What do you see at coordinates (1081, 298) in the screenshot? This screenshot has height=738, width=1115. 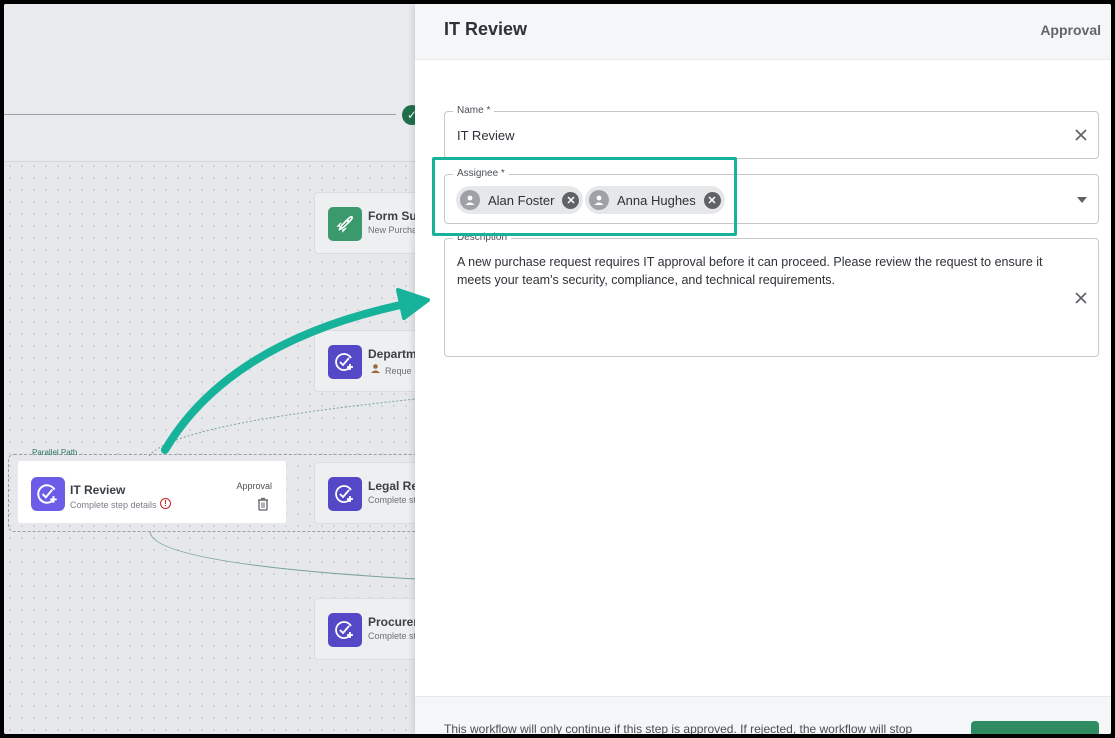 I see `clear-description-icon` at bounding box center [1081, 298].